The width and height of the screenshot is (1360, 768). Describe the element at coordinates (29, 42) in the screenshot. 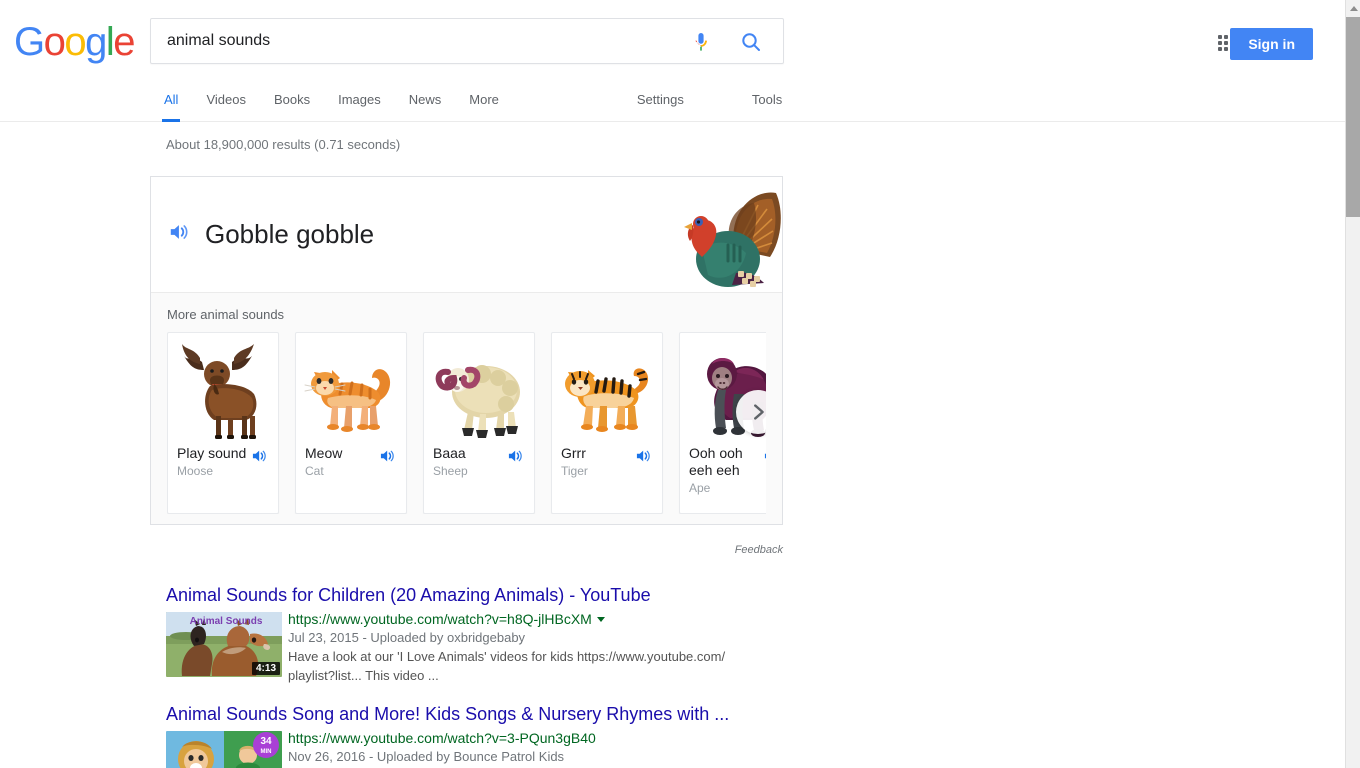

I see `logo-letter-G: G` at that location.